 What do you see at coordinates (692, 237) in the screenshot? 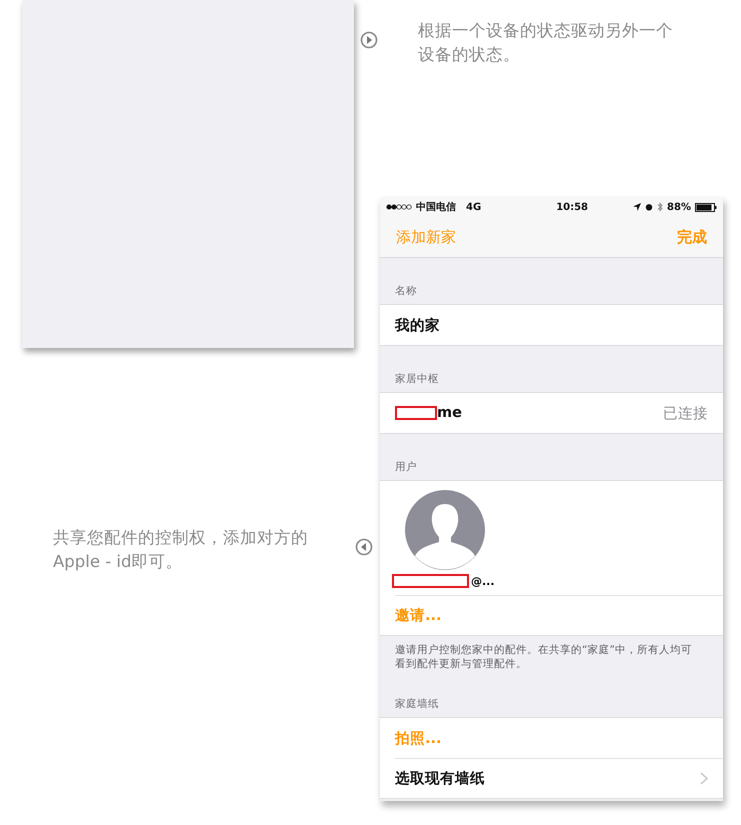
I see `done-button: 完成` at bounding box center [692, 237].